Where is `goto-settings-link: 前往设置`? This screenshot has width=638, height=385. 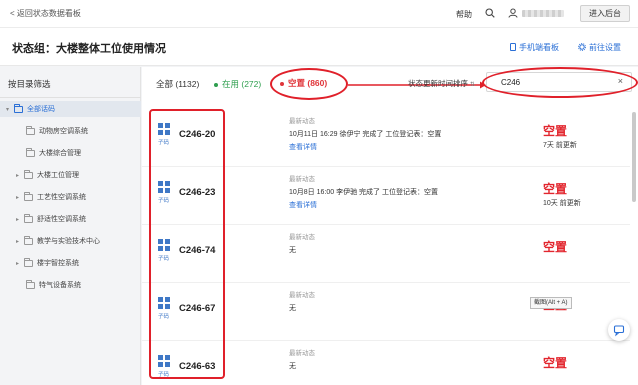
goto-settings-link: 前往设置 is located at coordinates (599, 47).